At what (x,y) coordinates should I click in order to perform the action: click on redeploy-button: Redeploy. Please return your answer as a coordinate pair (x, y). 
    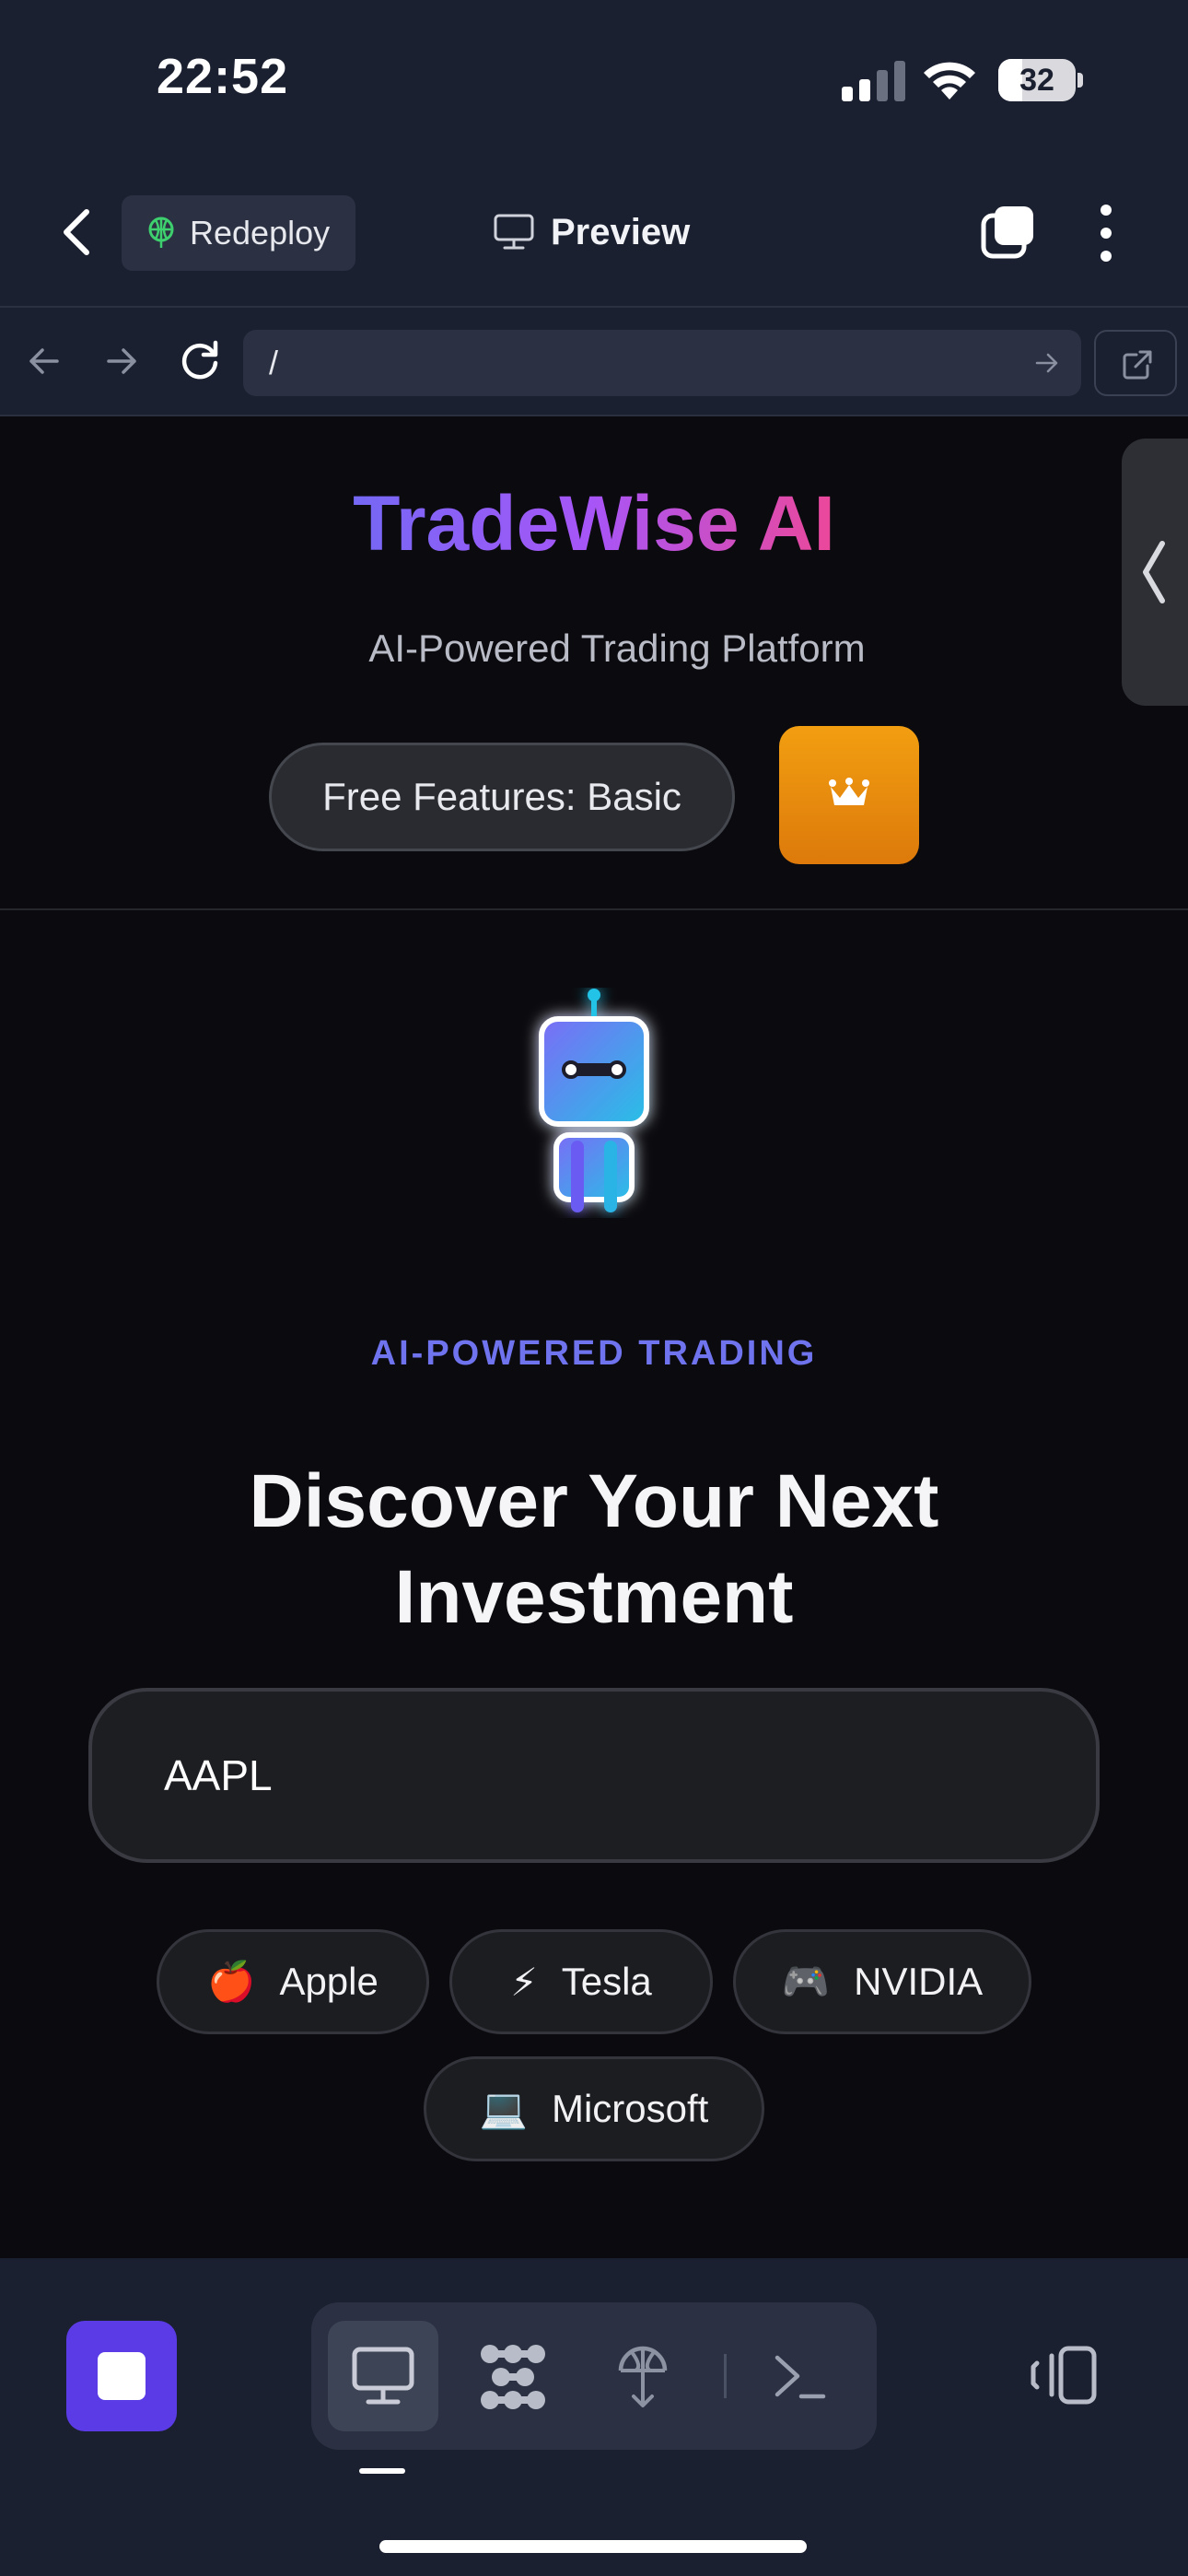
    Looking at the image, I should click on (239, 233).